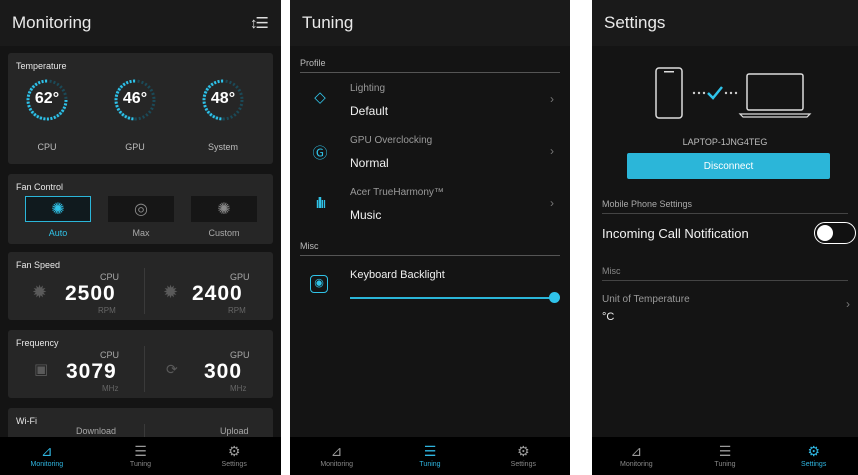  I want to click on page-title: Settings, so click(635, 22).